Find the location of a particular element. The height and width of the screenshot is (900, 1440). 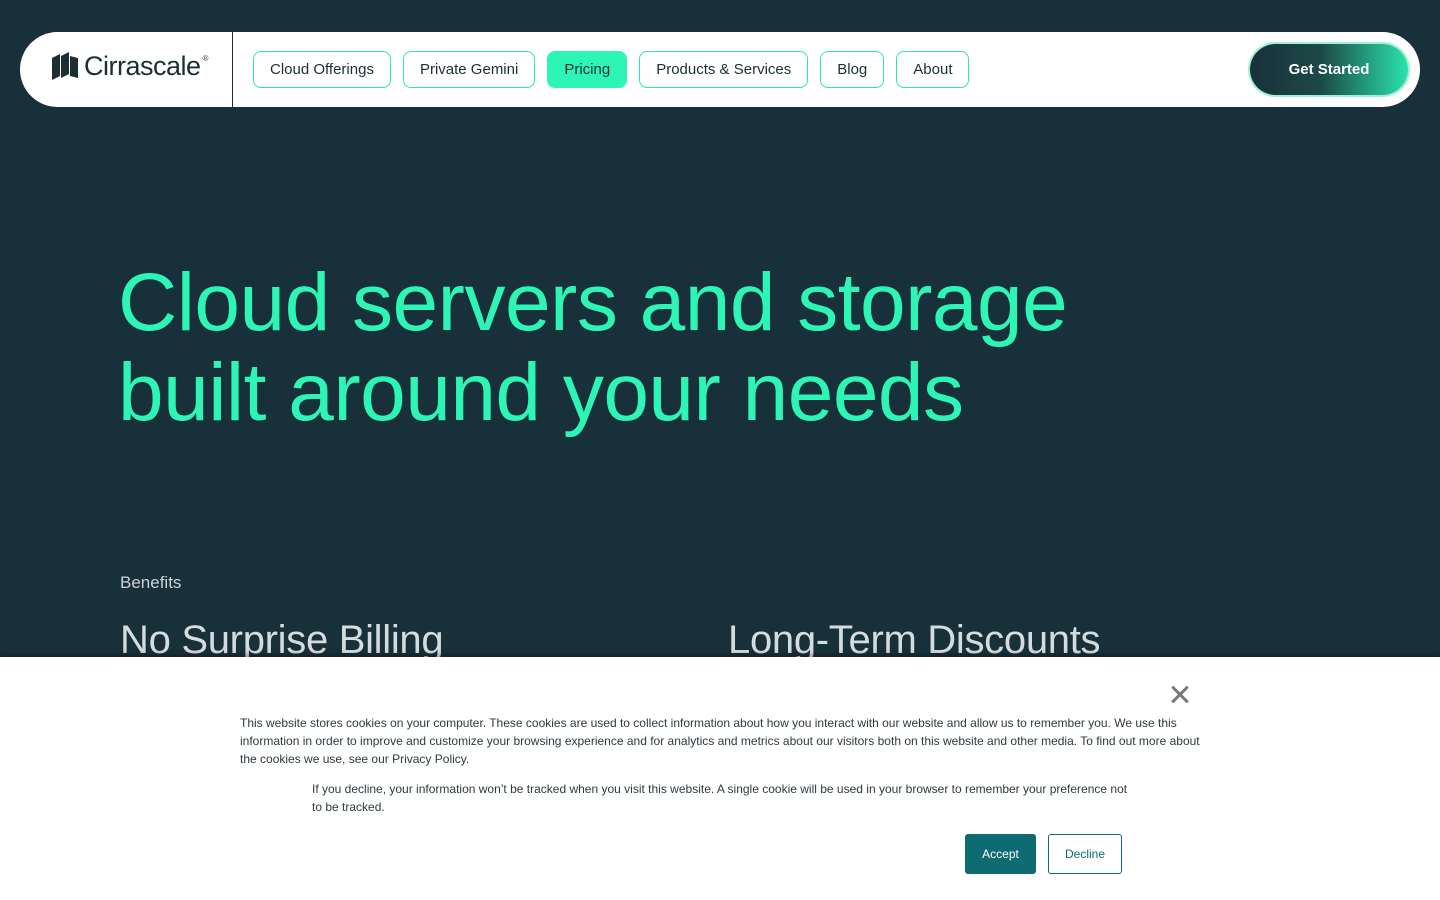

registered-mark: ® is located at coordinates (205, 58).